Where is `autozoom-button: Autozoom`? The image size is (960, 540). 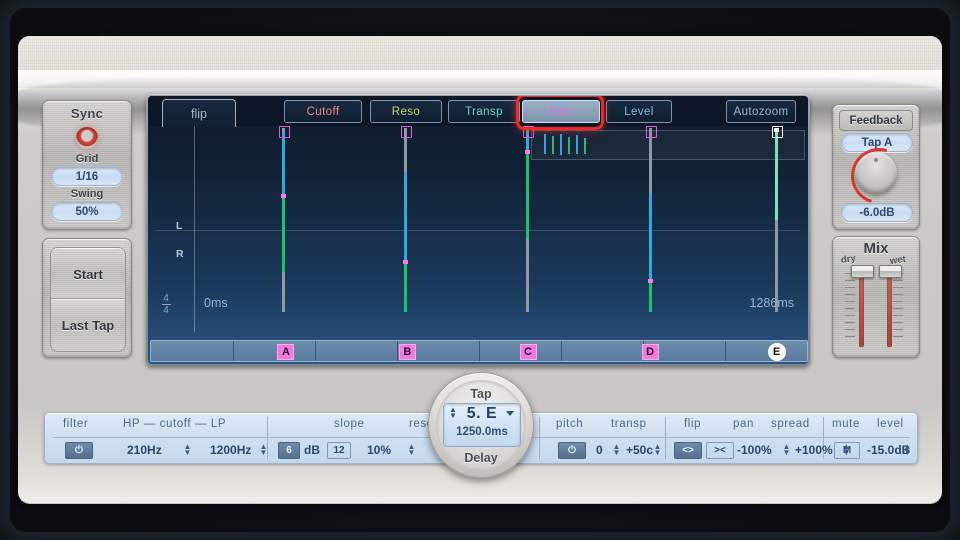 autozoom-button: Autozoom is located at coordinates (761, 111).